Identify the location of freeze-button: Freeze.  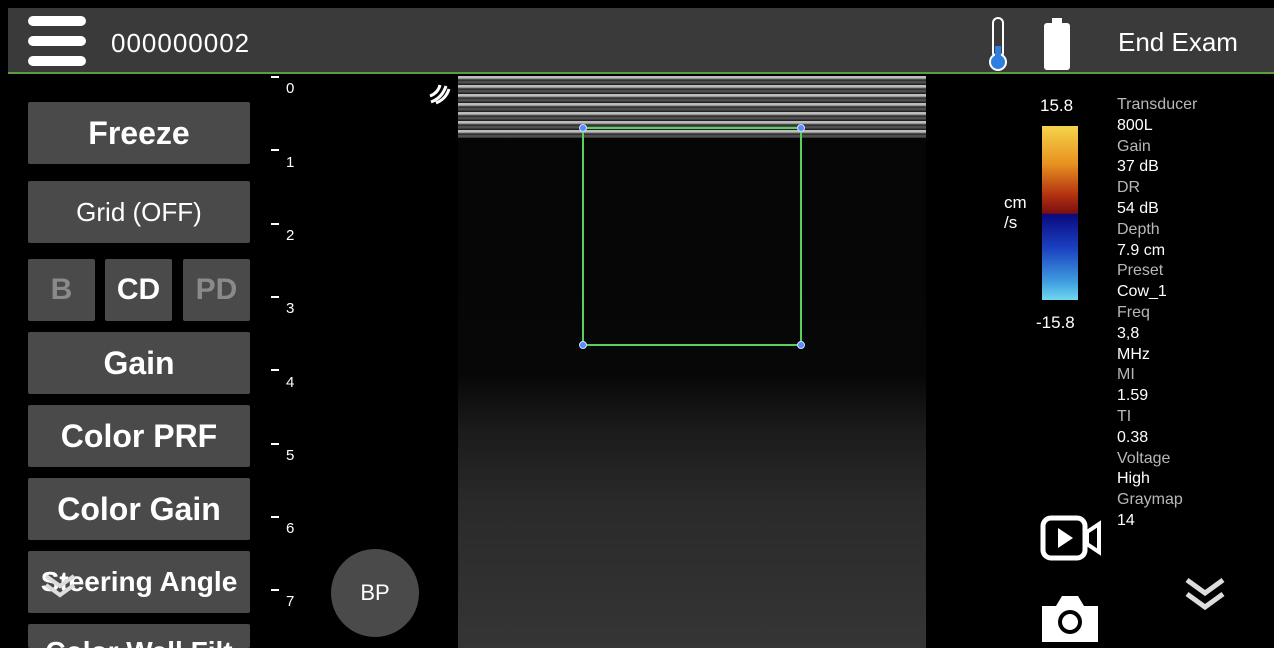
(139, 133).